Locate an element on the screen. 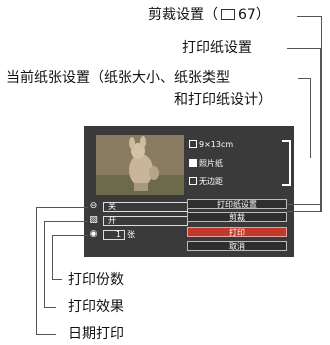 This screenshot has height=345, width=330. current-leader-h is located at coordinates (304, 78).